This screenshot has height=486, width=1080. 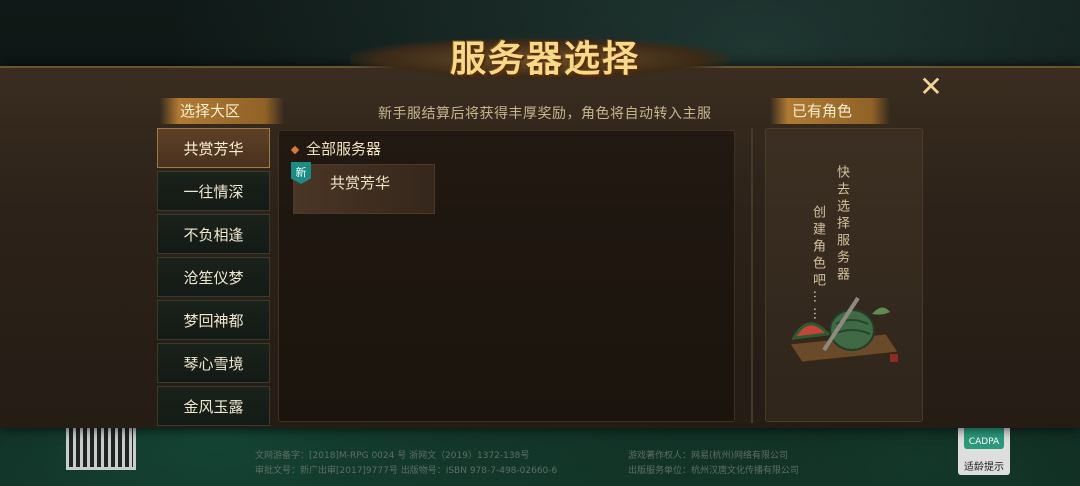 I want to click on server-card: 新 共赏芳华, so click(x=363, y=188).